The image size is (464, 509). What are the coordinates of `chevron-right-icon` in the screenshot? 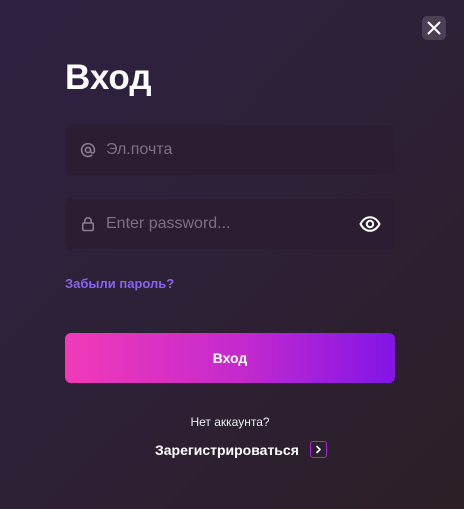 It's located at (318, 449).